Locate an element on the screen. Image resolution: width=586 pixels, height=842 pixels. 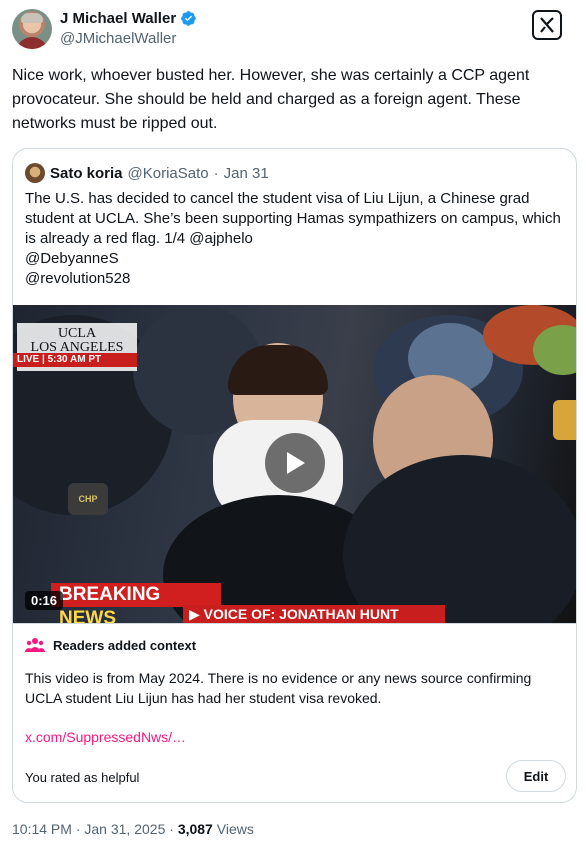
tweet-header: J Michael Waller @JMichaelWaller is located at coordinates (293, 30).